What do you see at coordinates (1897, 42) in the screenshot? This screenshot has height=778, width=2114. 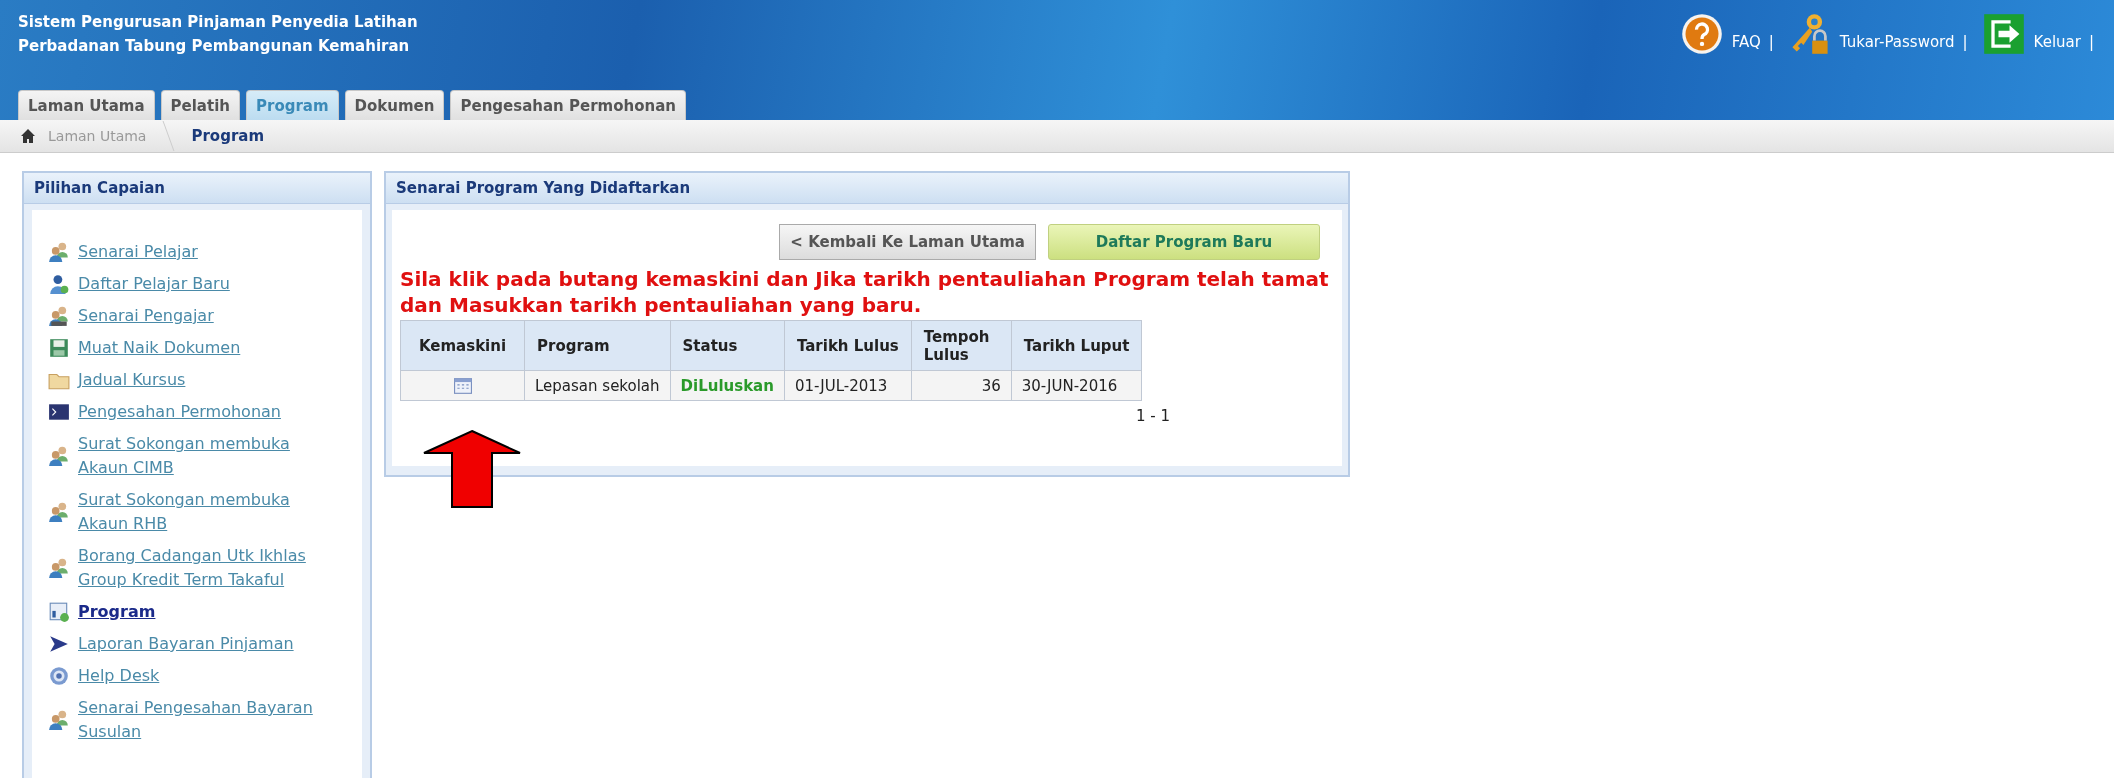 I see `header-link: Tukar-Password` at bounding box center [1897, 42].